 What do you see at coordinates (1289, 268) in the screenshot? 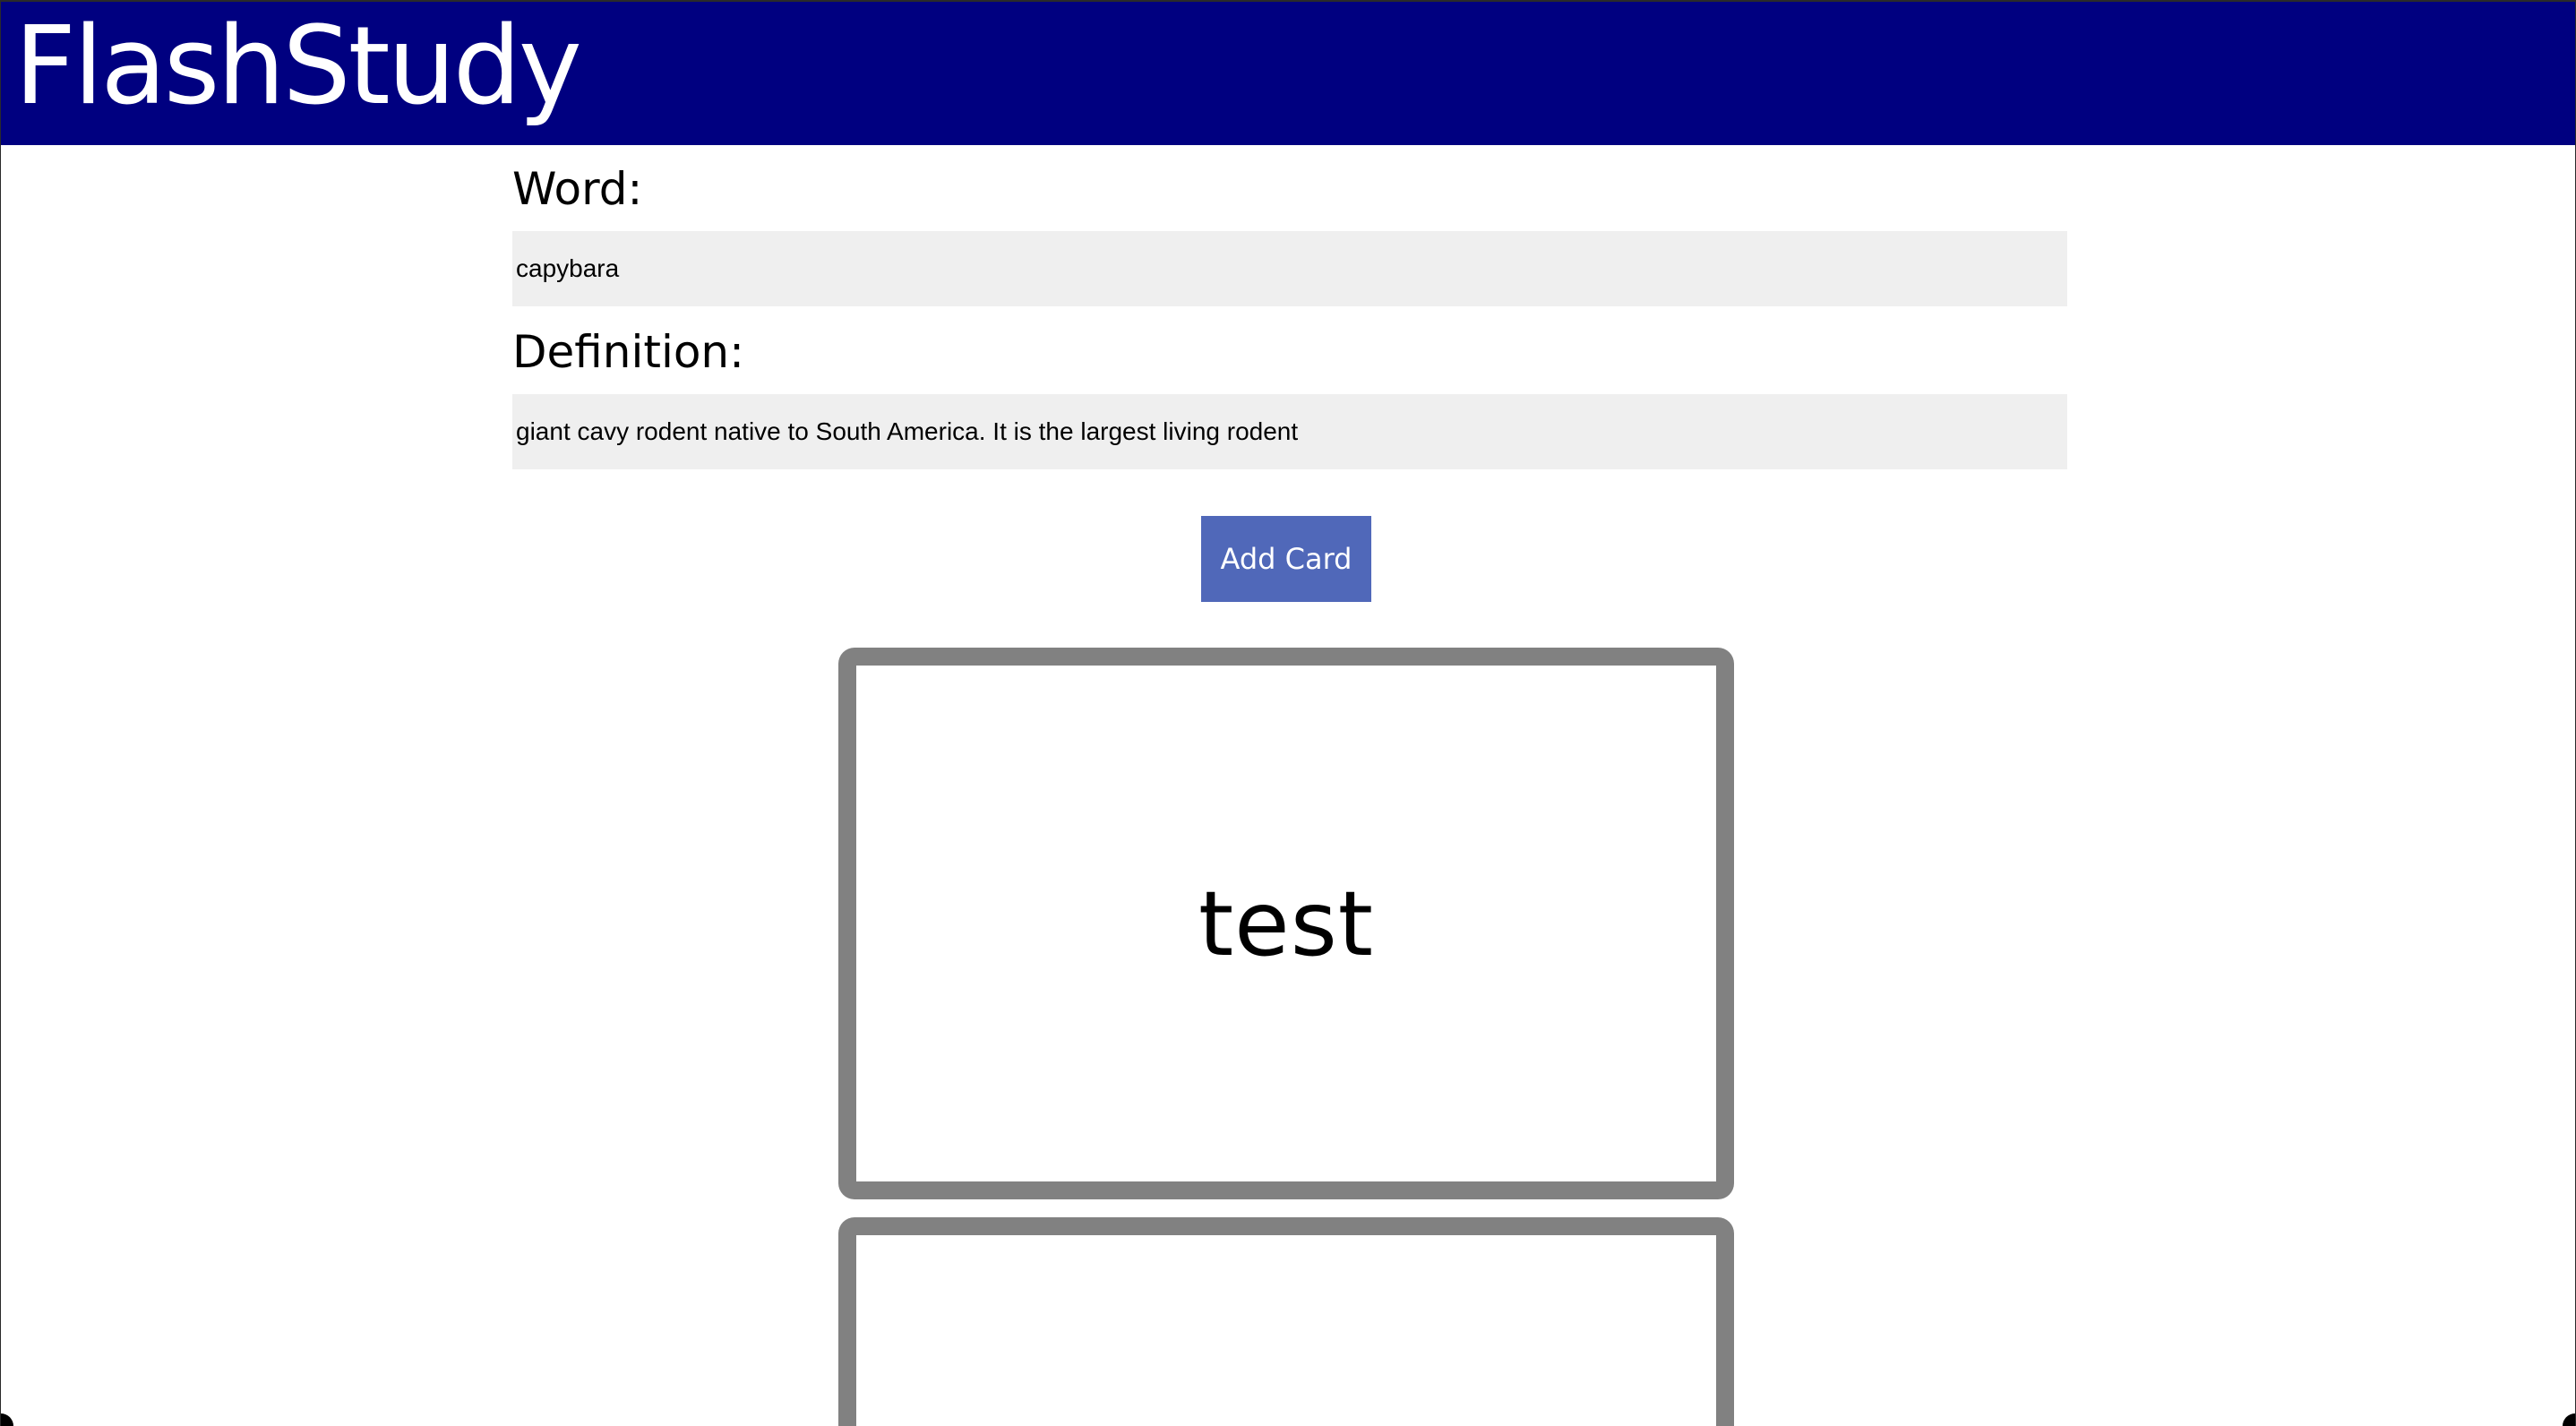
I see `word-input` at bounding box center [1289, 268].